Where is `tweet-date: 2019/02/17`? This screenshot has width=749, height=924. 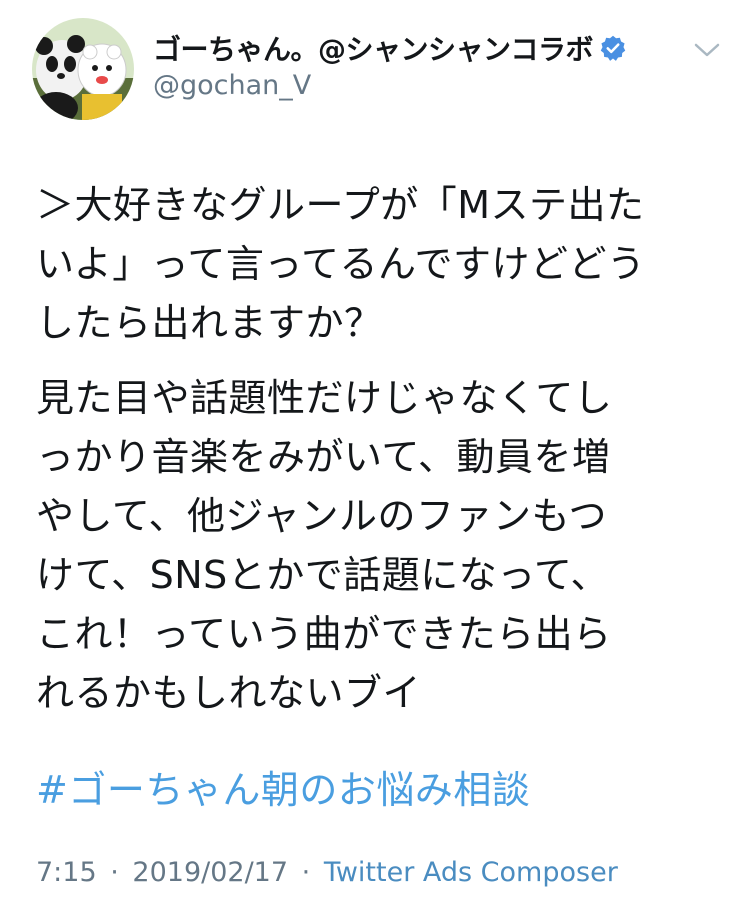 tweet-date: 2019/02/17 is located at coordinates (210, 872).